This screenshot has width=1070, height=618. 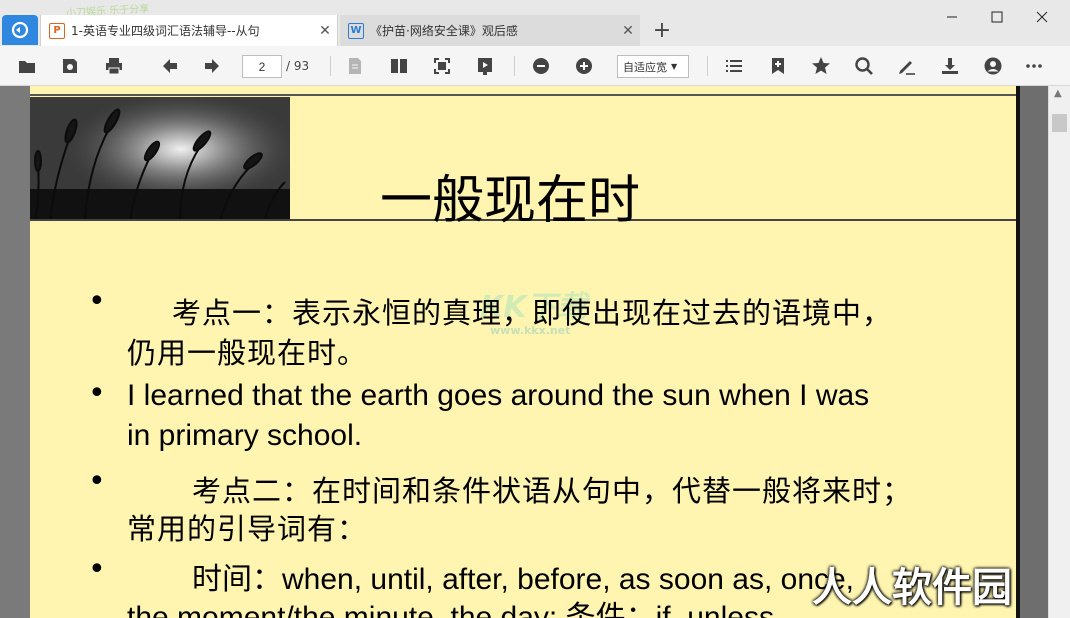 I want to click on corner-watermark: 人人软件园, so click(x=912, y=588).